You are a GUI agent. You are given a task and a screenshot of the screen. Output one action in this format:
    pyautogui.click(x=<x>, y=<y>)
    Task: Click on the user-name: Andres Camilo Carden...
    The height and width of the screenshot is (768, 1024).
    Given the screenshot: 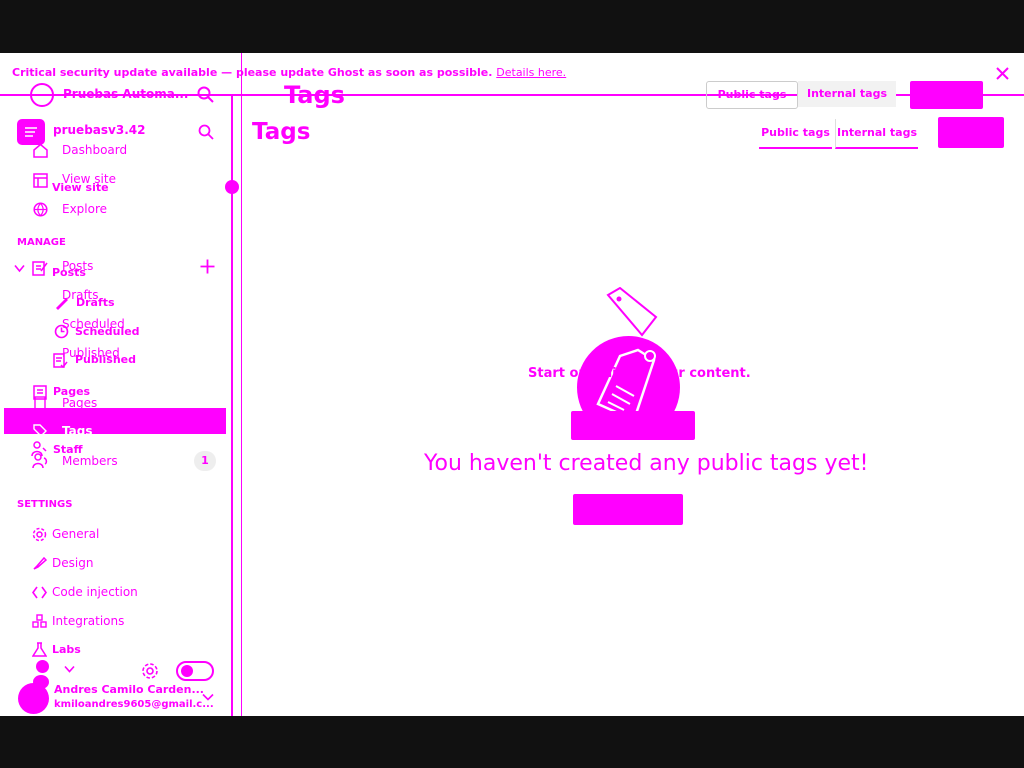 What is the action you would take?
    pyautogui.click(x=129, y=689)
    